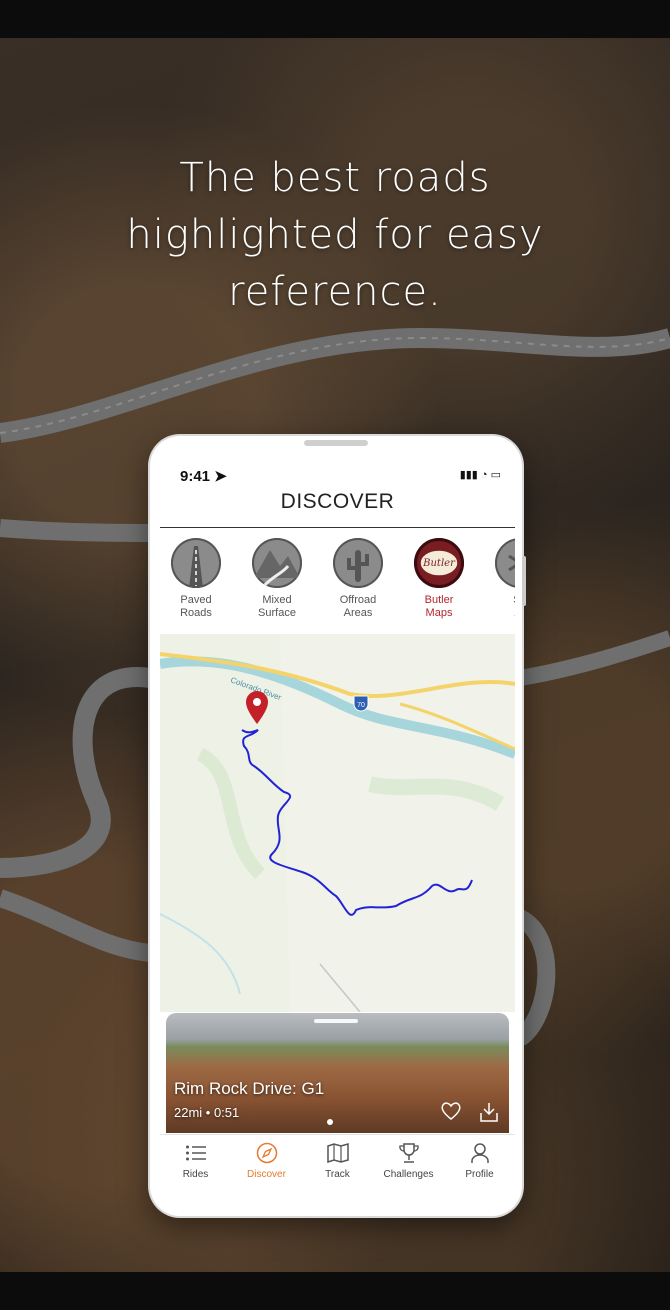  Describe the element at coordinates (489, 1114) in the screenshot. I see `download-icon` at that location.